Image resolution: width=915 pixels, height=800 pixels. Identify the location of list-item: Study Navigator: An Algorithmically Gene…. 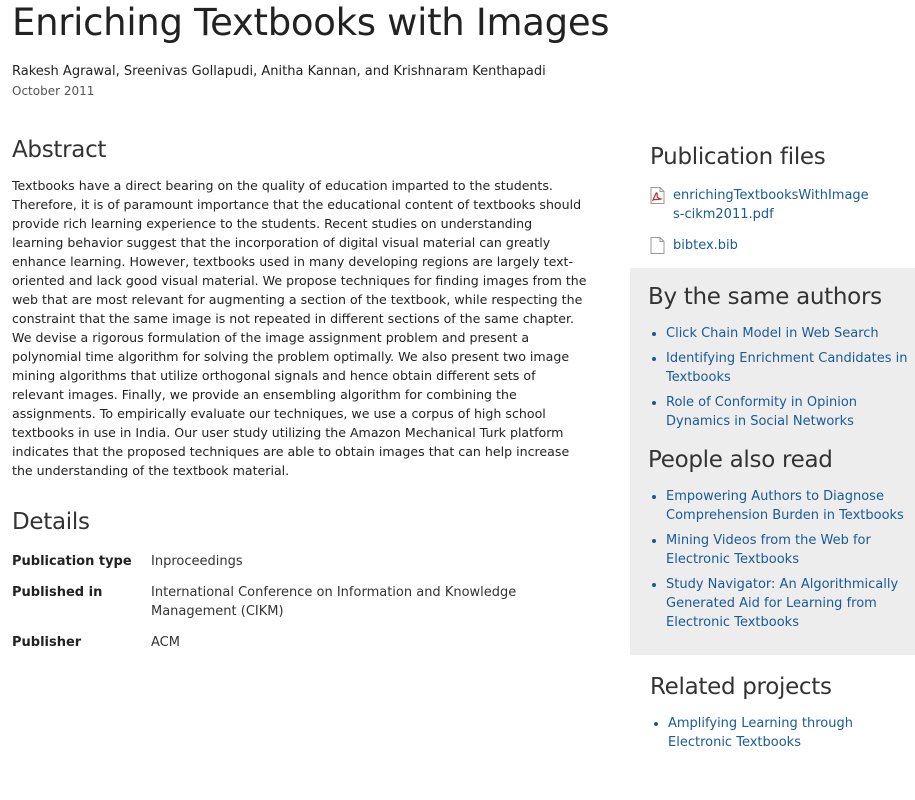
(788, 603).